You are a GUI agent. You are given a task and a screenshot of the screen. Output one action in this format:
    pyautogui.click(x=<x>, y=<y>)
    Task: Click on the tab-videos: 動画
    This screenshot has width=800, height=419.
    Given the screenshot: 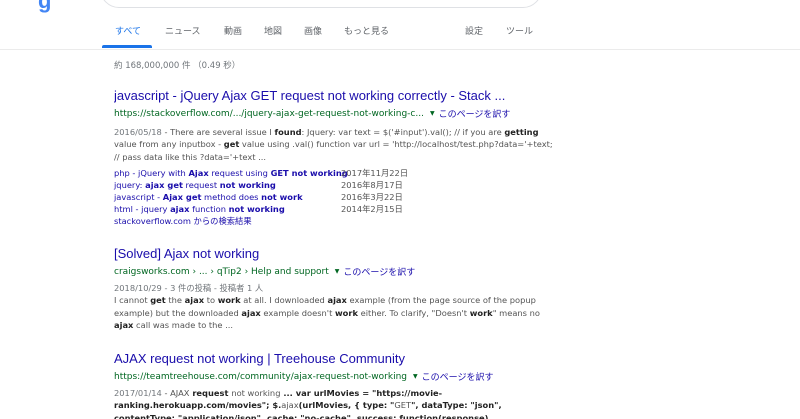 What is the action you would take?
    pyautogui.click(x=233, y=30)
    